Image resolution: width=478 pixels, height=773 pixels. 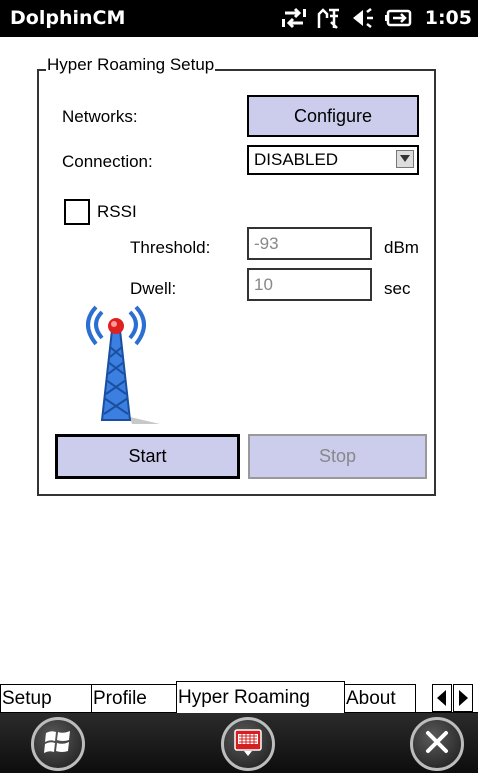 What do you see at coordinates (131, 65) in the screenshot?
I see `group-title: Hyper Roaming Setup` at bounding box center [131, 65].